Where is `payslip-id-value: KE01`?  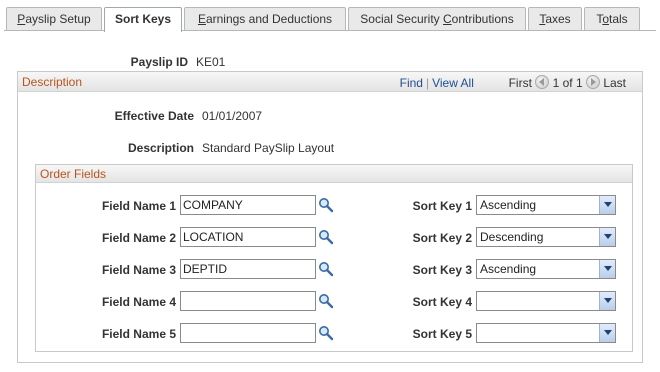
payslip-id-value: KE01 is located at coordinates (211, 62).